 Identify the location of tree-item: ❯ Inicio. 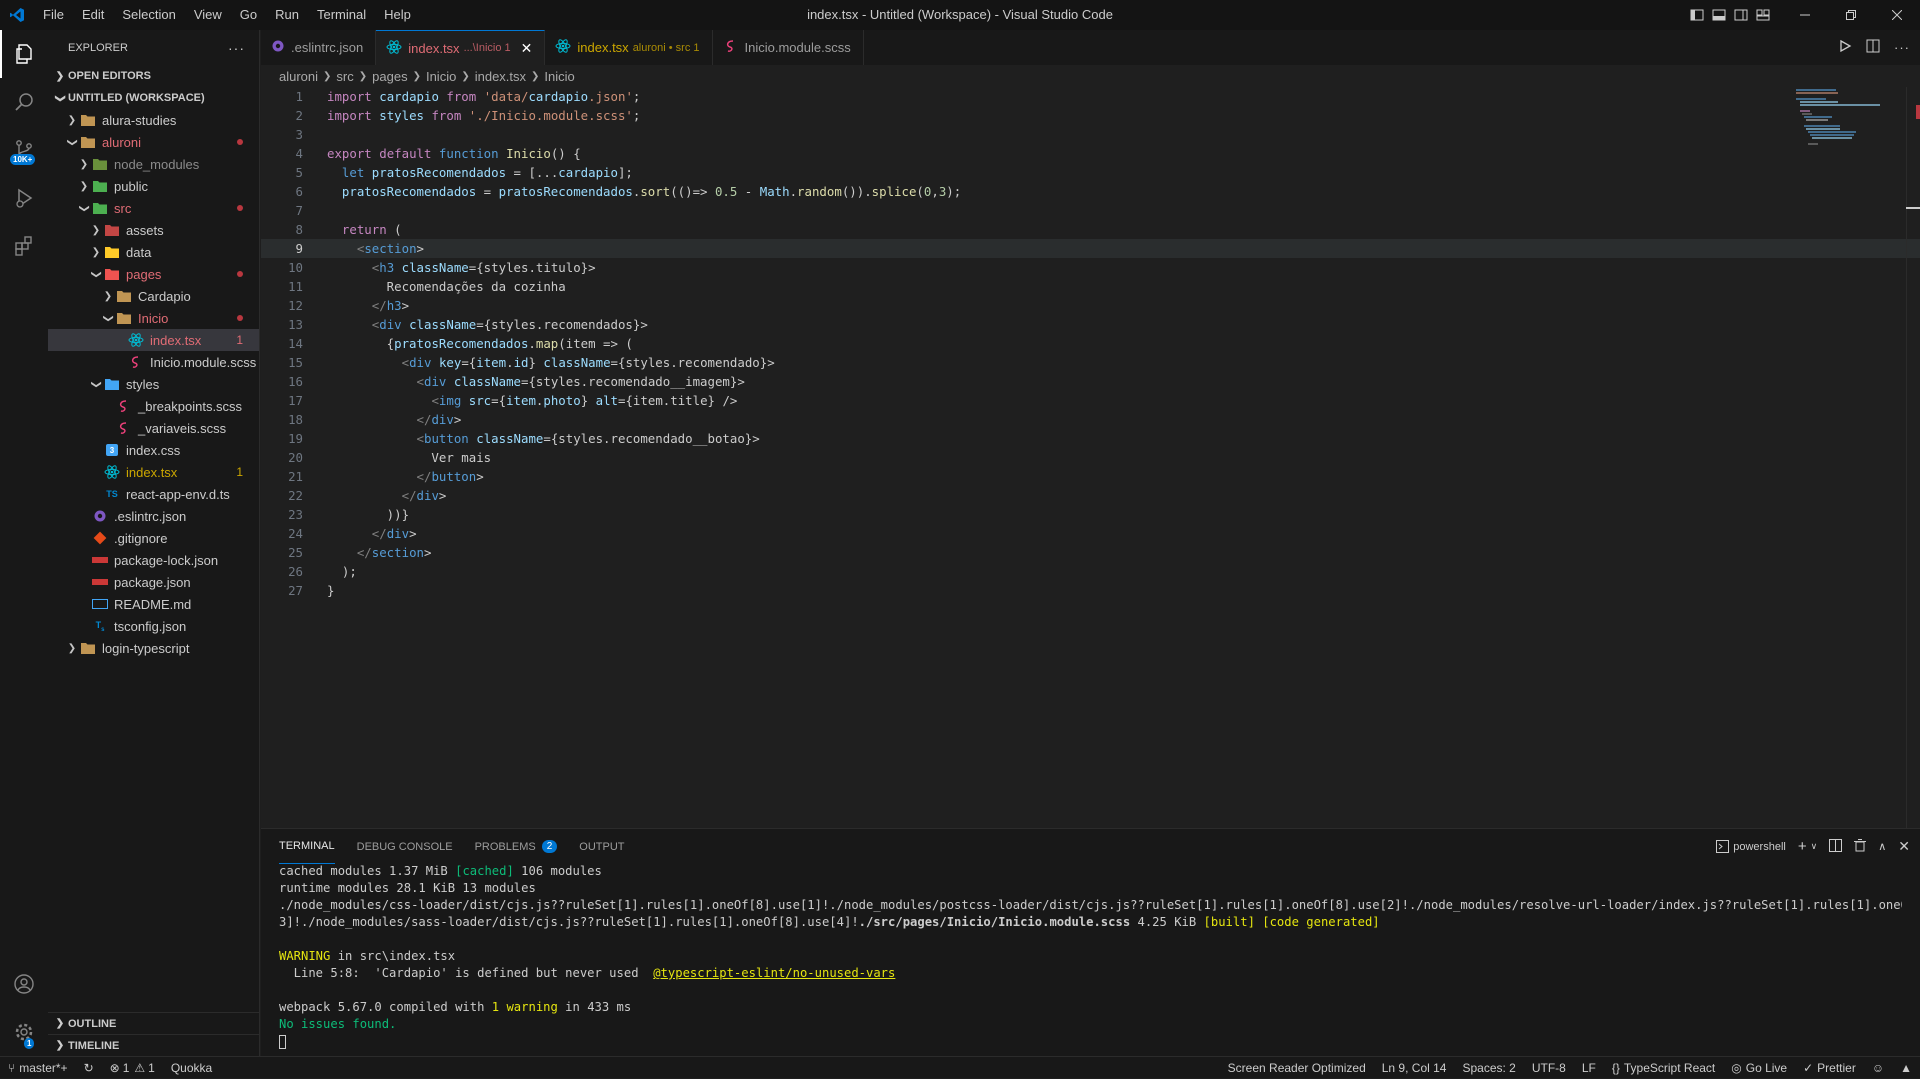
(153, 318).